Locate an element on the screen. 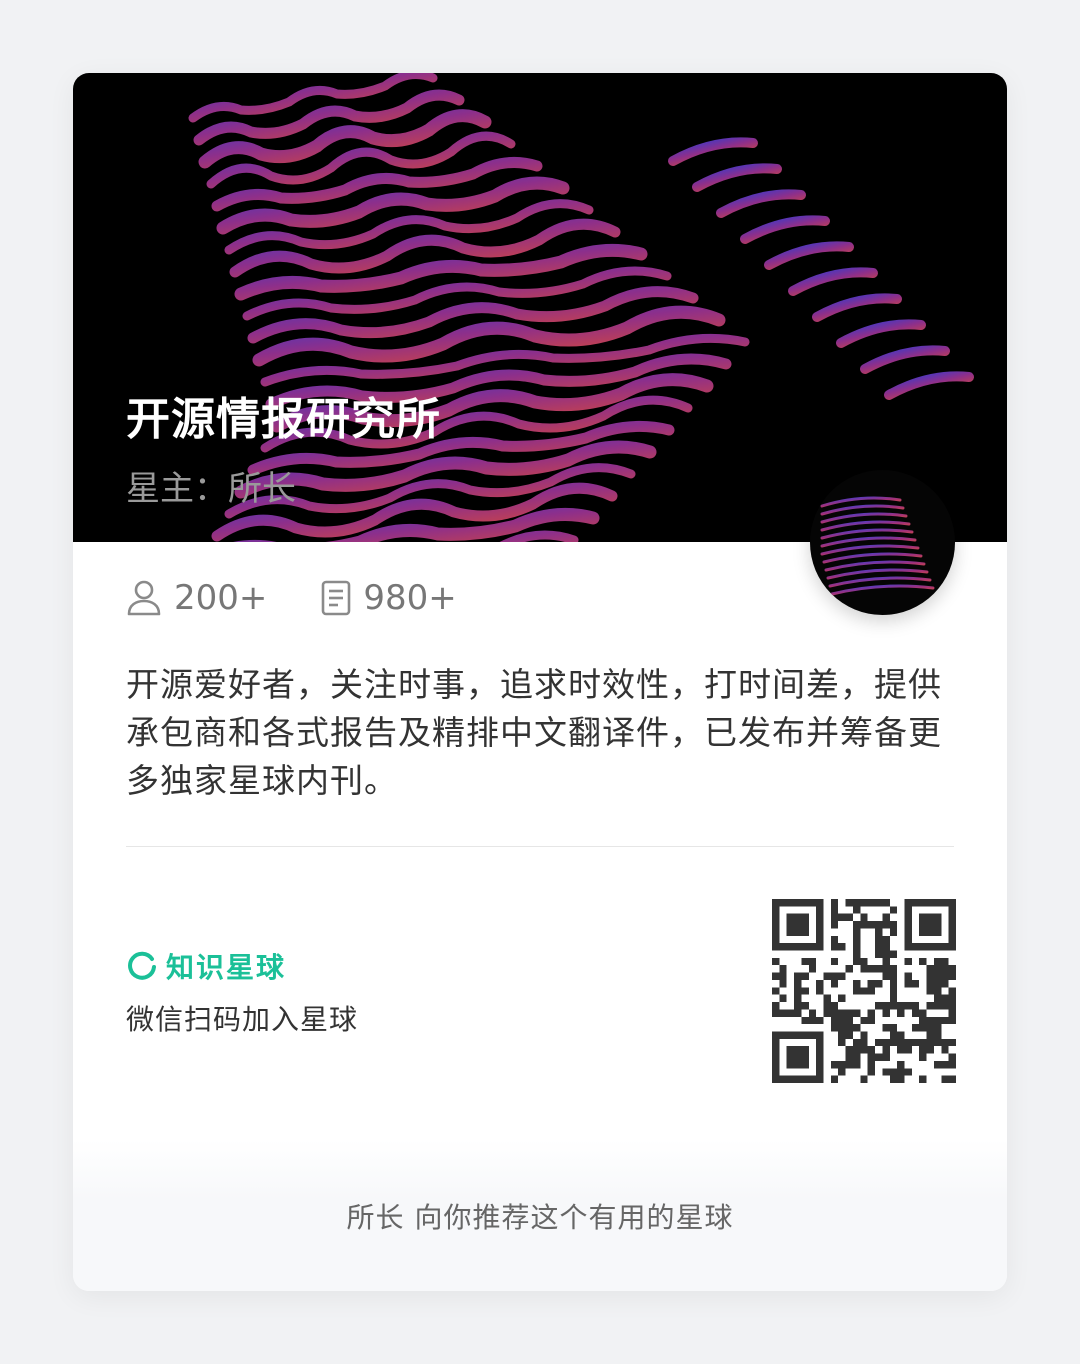  brand-name: 知识星球 is located at coordinates (226, 967).